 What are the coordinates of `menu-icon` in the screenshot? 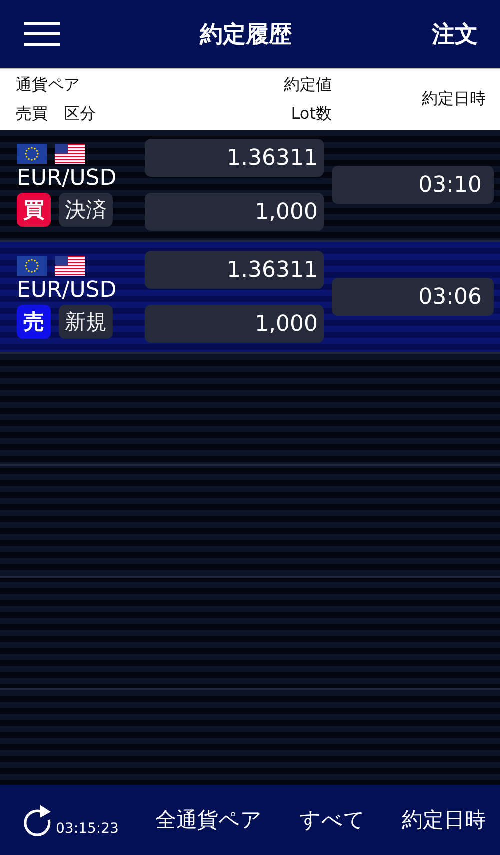 It's located at (42, 34).